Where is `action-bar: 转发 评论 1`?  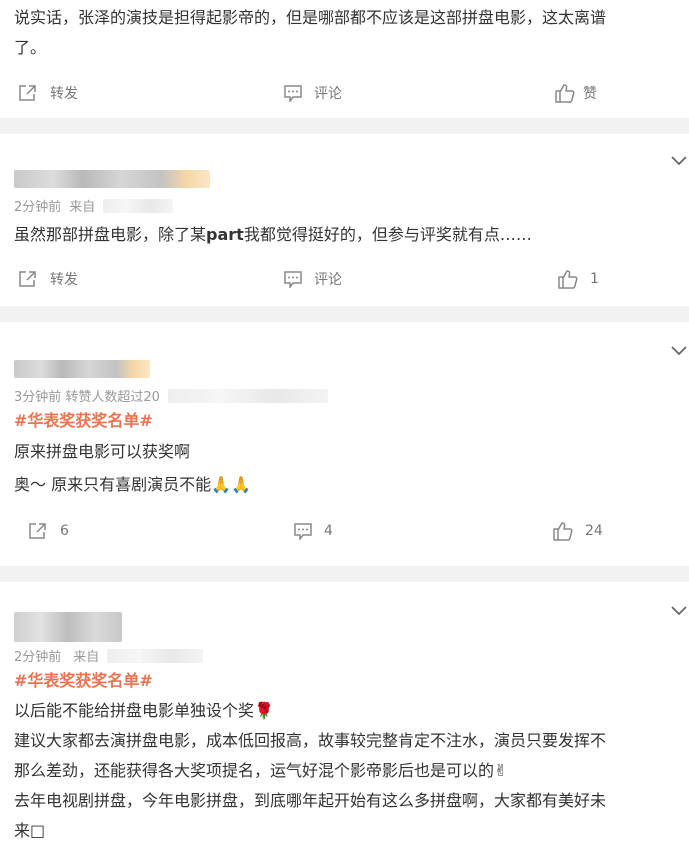 action-bar: 转发 评论 1 is located at coordinates (344, 279).